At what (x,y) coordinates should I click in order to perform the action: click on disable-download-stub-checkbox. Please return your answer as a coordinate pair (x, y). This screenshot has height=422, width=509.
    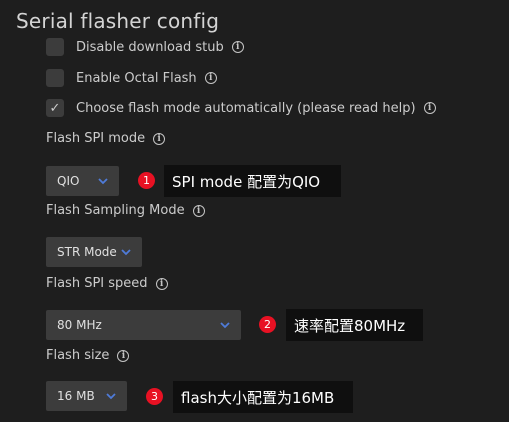
    Looking at the image, I should click on (55, 47).